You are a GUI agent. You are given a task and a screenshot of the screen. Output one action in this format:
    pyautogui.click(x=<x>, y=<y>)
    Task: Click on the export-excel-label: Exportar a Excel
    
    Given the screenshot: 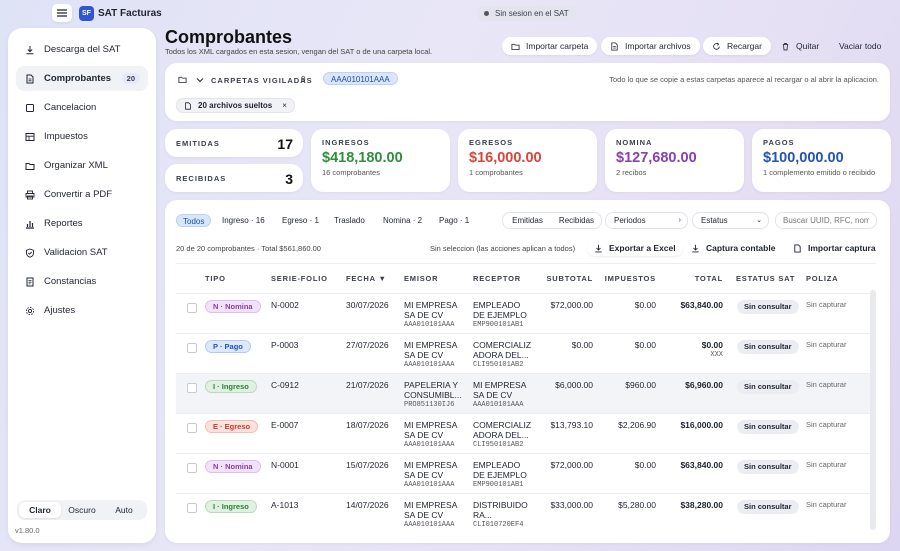 What is the action you would take?
    pyautogui.click(x=642, y=248)
    